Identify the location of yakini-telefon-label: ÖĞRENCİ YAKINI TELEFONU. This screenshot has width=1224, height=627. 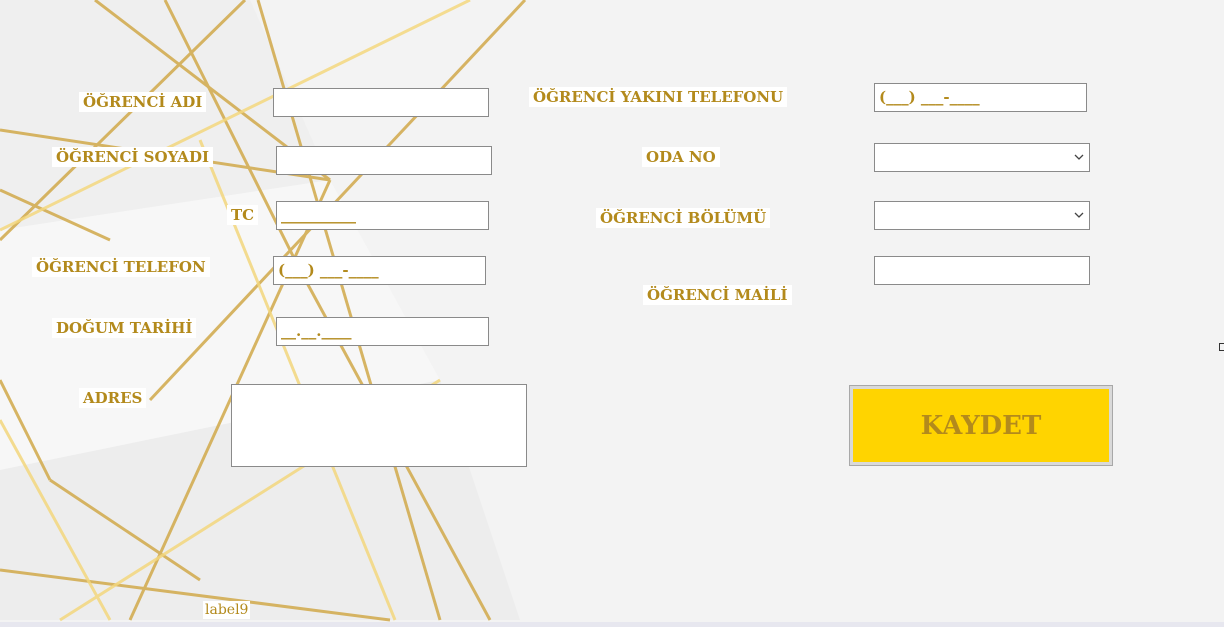
(658, 97).